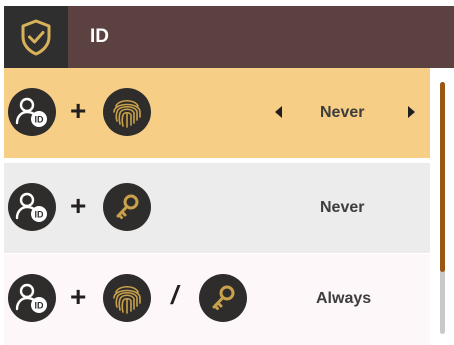 This screenshot has height=345, width=454. Describe the element at coordinates (99, 36) in the screenshot. I see `page-title: ID` at that location.